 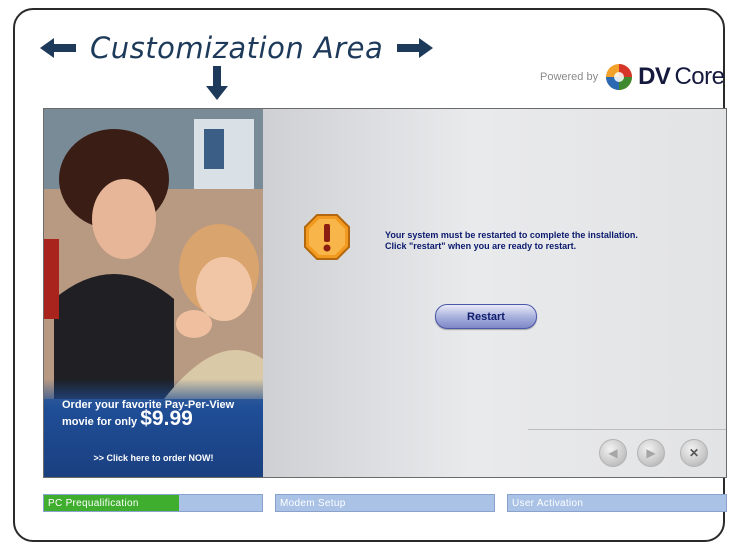 I want to click on step-label: Modem Setup, so click(x=313, y=503).